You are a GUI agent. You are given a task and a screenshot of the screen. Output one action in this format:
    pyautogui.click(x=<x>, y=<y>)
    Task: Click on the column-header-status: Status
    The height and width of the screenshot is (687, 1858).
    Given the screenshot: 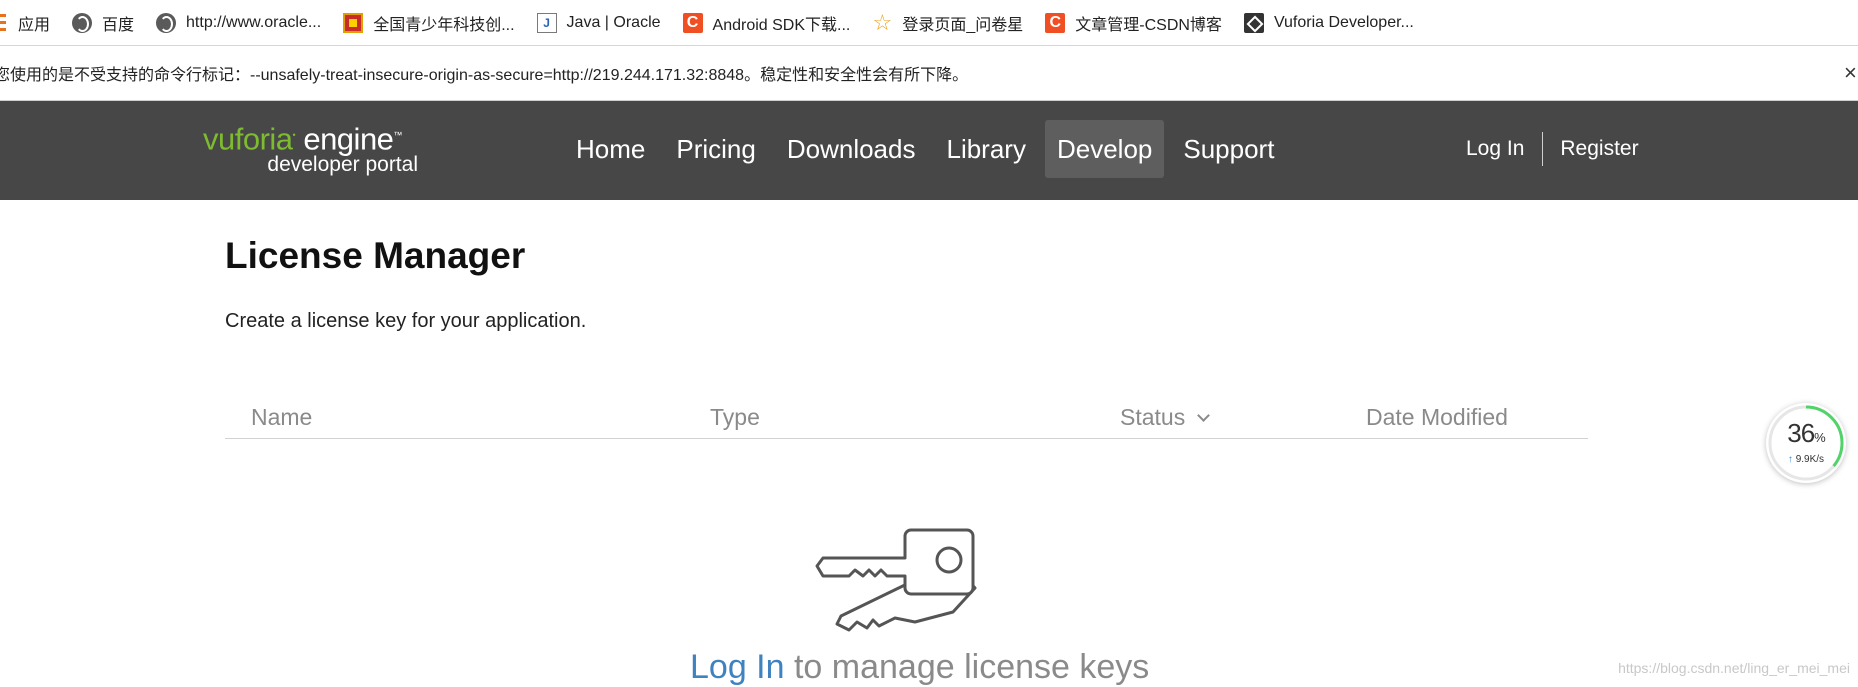 What is the action you would take?
    pyautogui.click(x=1165, y=417)
    